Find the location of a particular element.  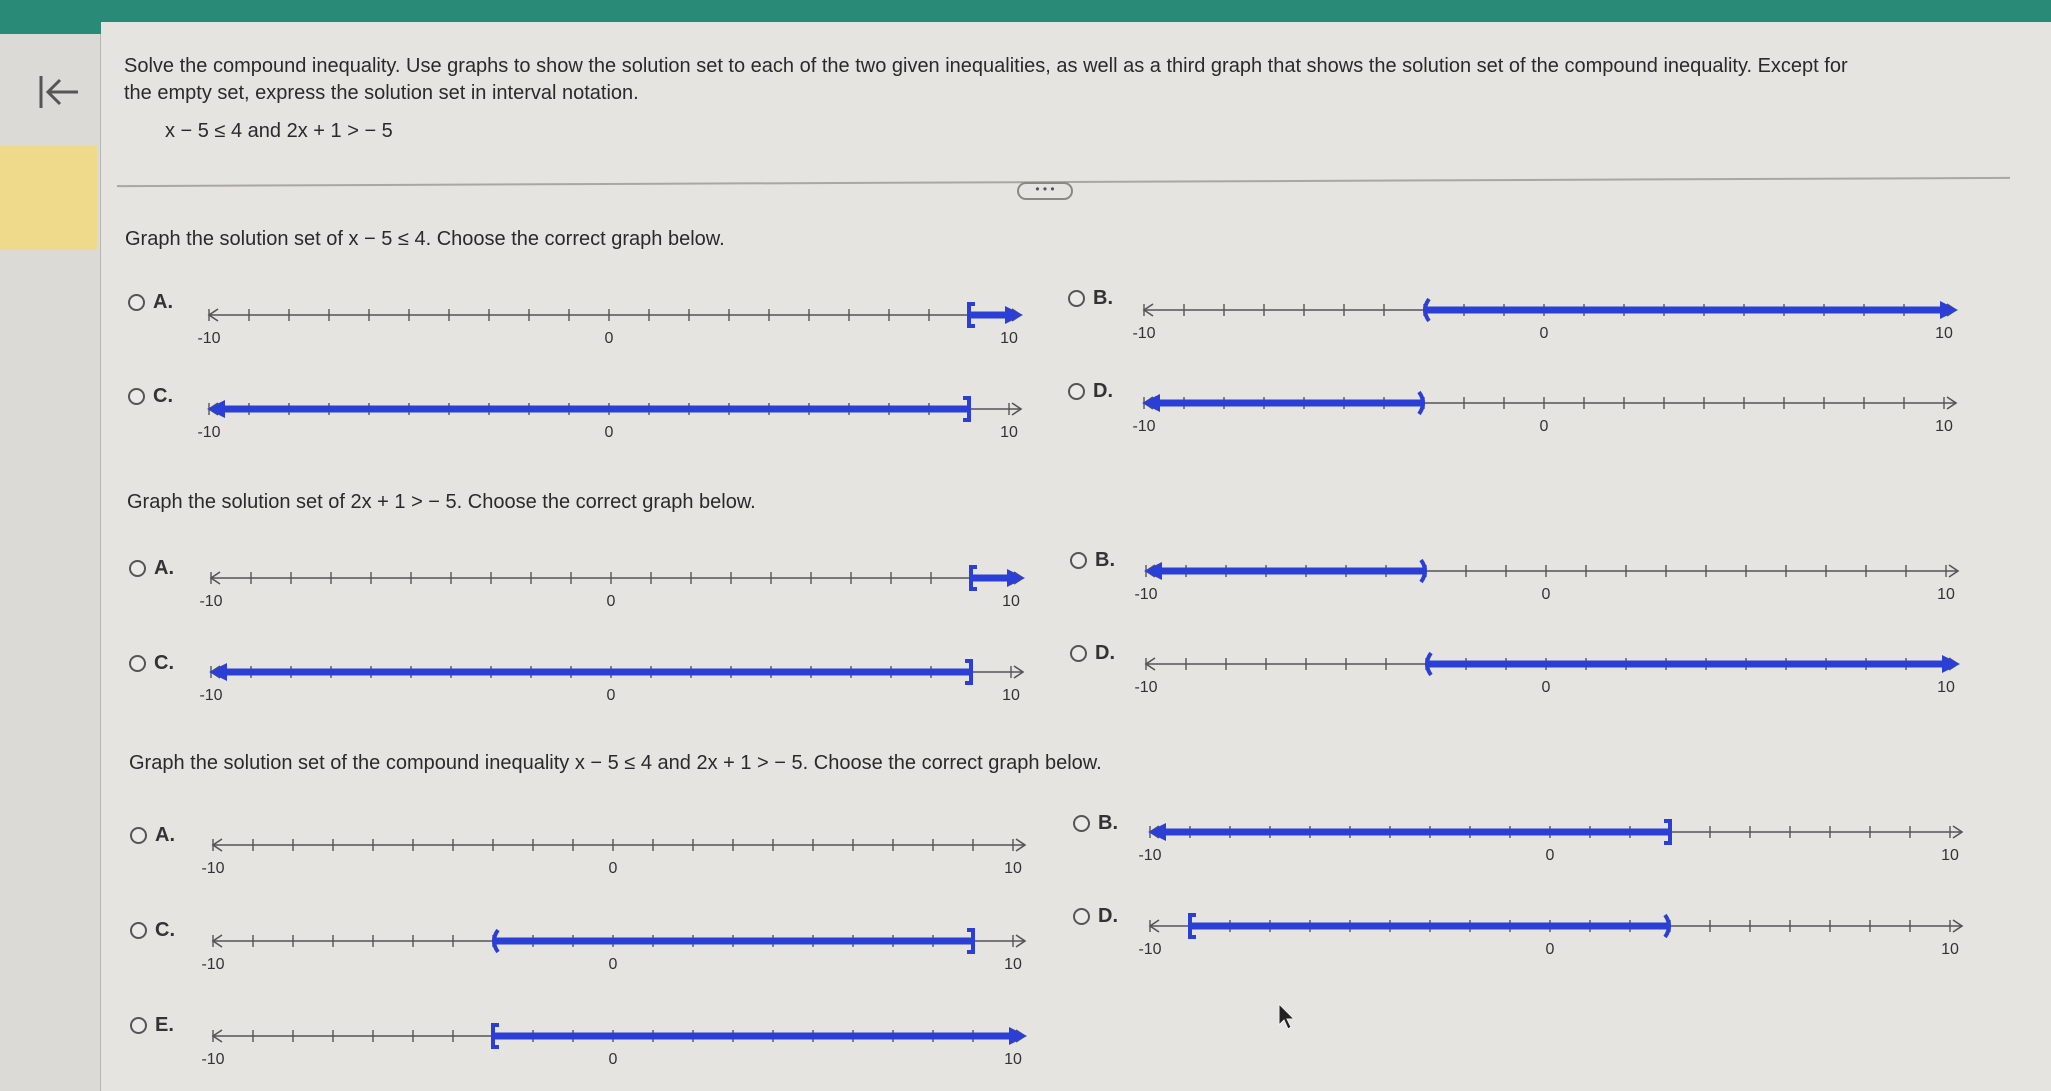

mouse-cursor-icon is located at coordinates (1287, 1016).